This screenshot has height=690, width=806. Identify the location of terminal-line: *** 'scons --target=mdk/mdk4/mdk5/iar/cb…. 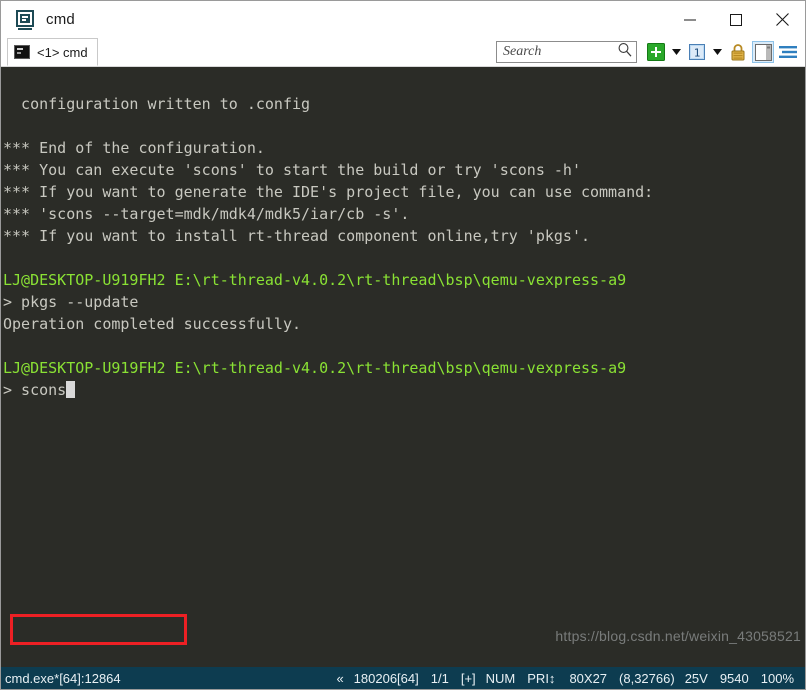
(206, 214).